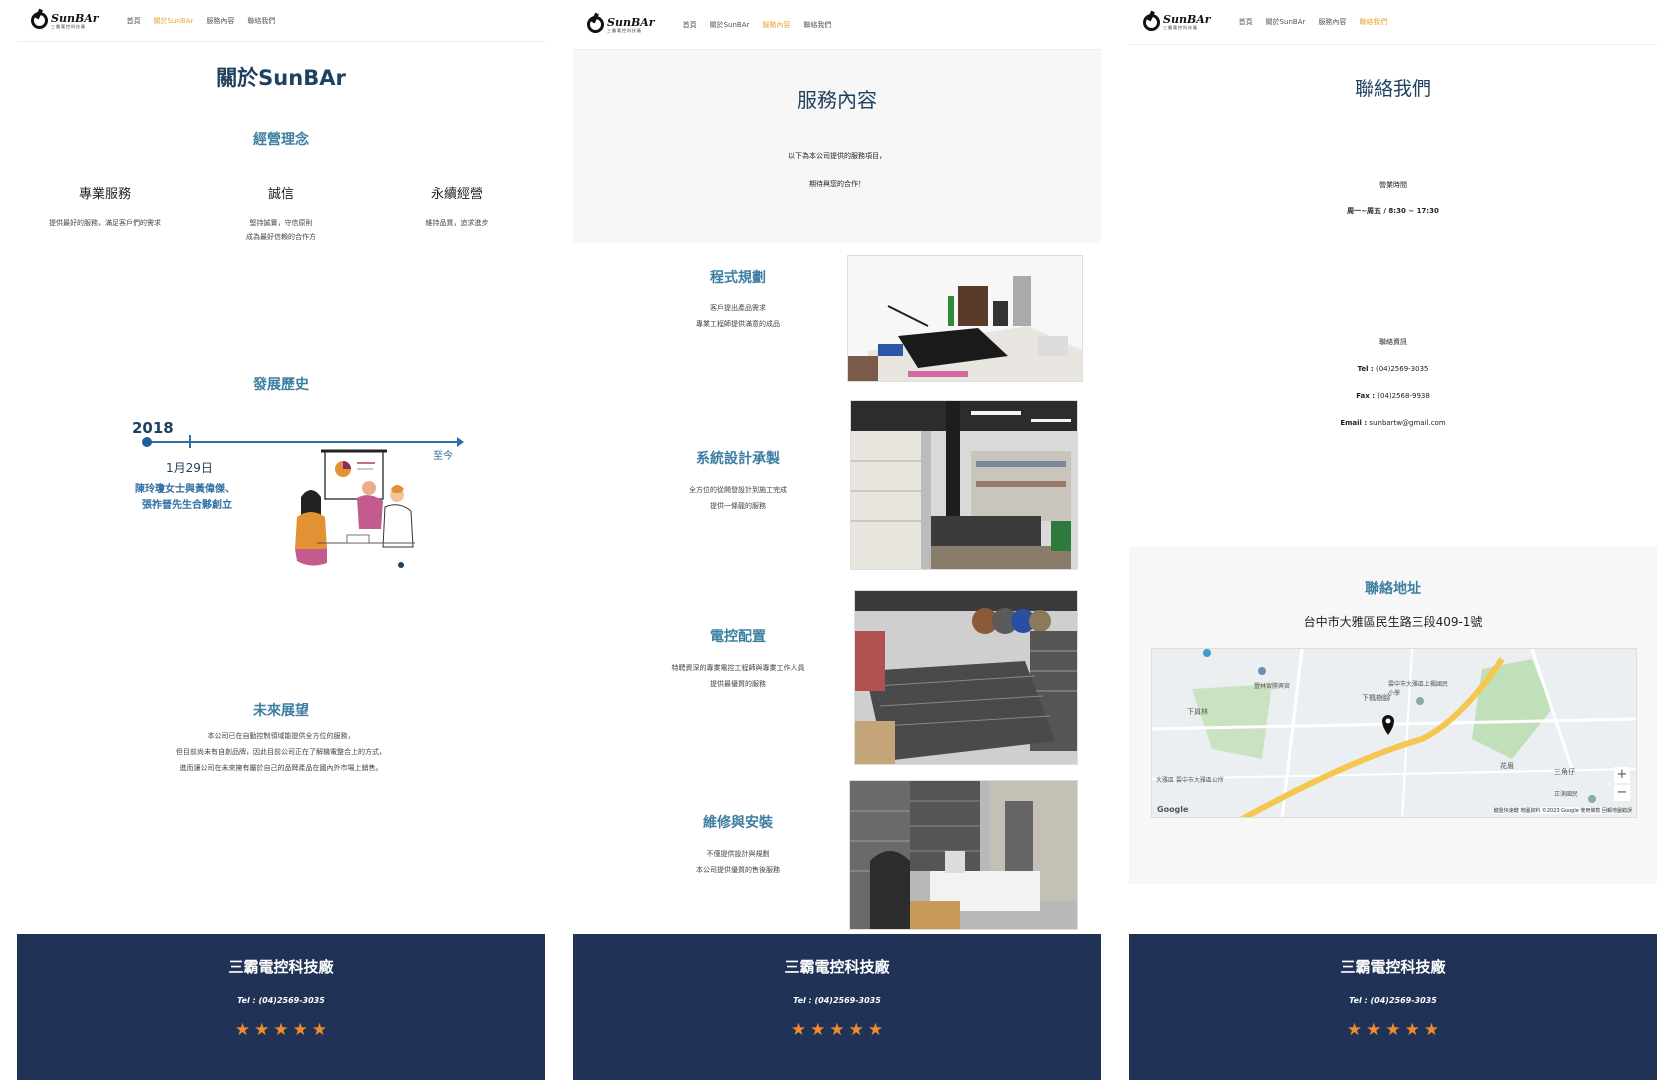 The width and height of the screenshot is (1669, 1080). What do you see at coordinates (1622, 793) in the screenshot?
I see `zoom-out-button: −` at bounding box center [1622, 793].